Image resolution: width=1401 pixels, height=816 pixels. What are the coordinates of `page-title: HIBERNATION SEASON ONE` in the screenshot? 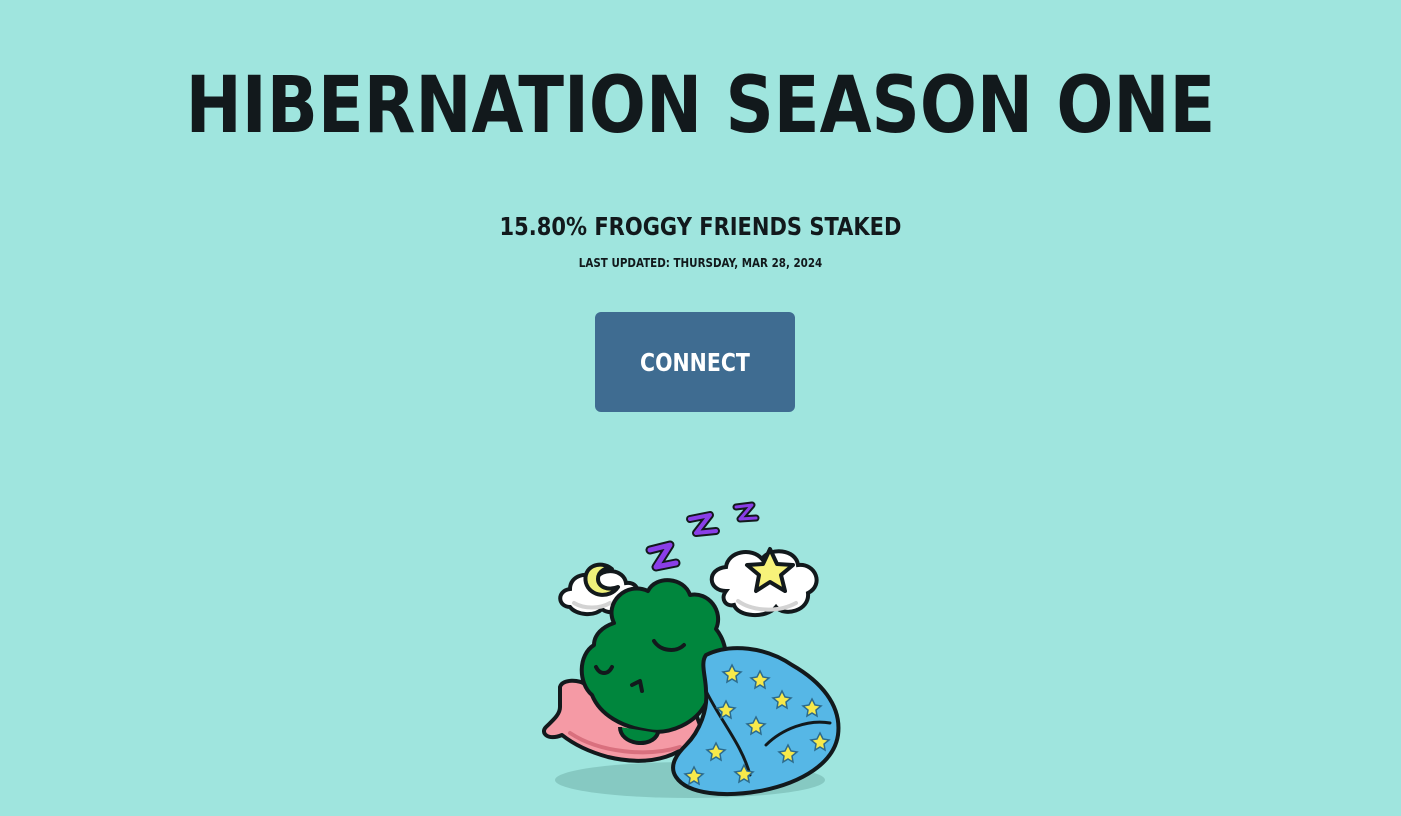 It's located at (700, 106).